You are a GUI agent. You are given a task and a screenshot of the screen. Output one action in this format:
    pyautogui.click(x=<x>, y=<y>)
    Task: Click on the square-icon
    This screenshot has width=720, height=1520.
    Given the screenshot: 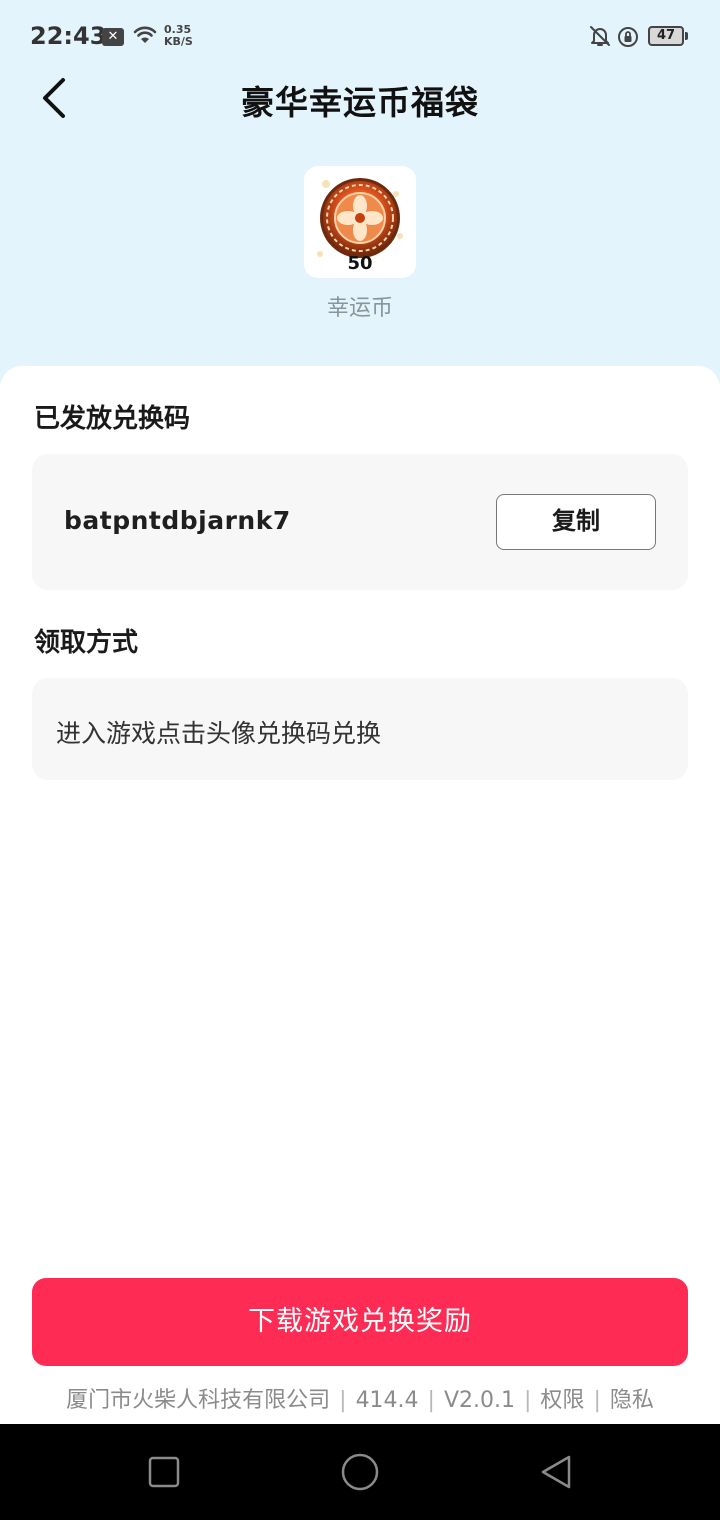 What is the action you would take?
    pyautogui.click(x=164, y=1472)
    